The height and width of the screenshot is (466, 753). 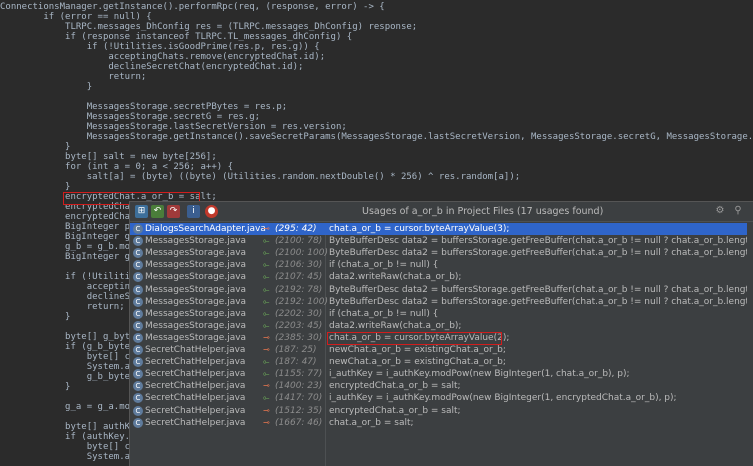 What do you see at coordinates (193, 211) in the screenshot?
I see `info-icon: i` at bounding box center [193, 211].